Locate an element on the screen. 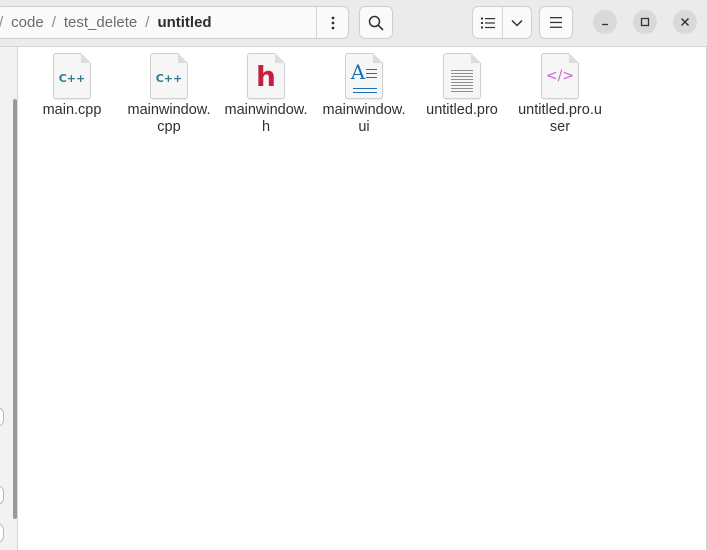 This screenshot has width=707, height=550. maximize-icon is located at coordinates (645, 22).